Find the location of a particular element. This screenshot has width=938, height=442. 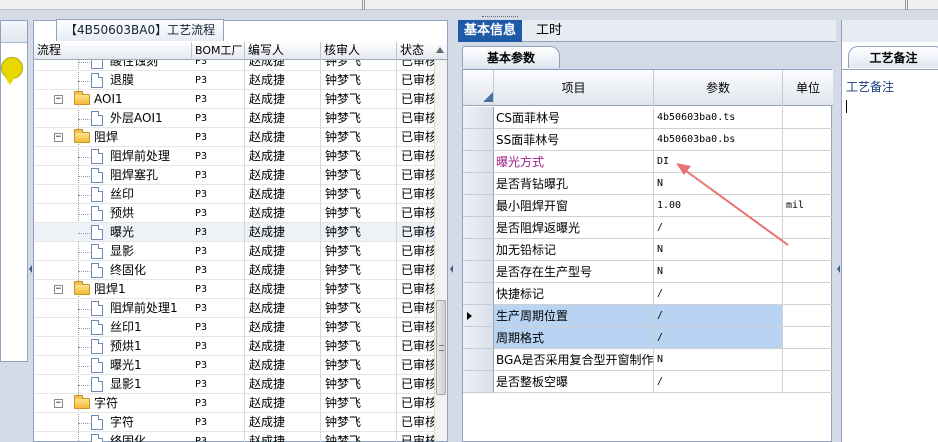

param-row: 是否存在生产型号 N is located at coordinates (648, 272).